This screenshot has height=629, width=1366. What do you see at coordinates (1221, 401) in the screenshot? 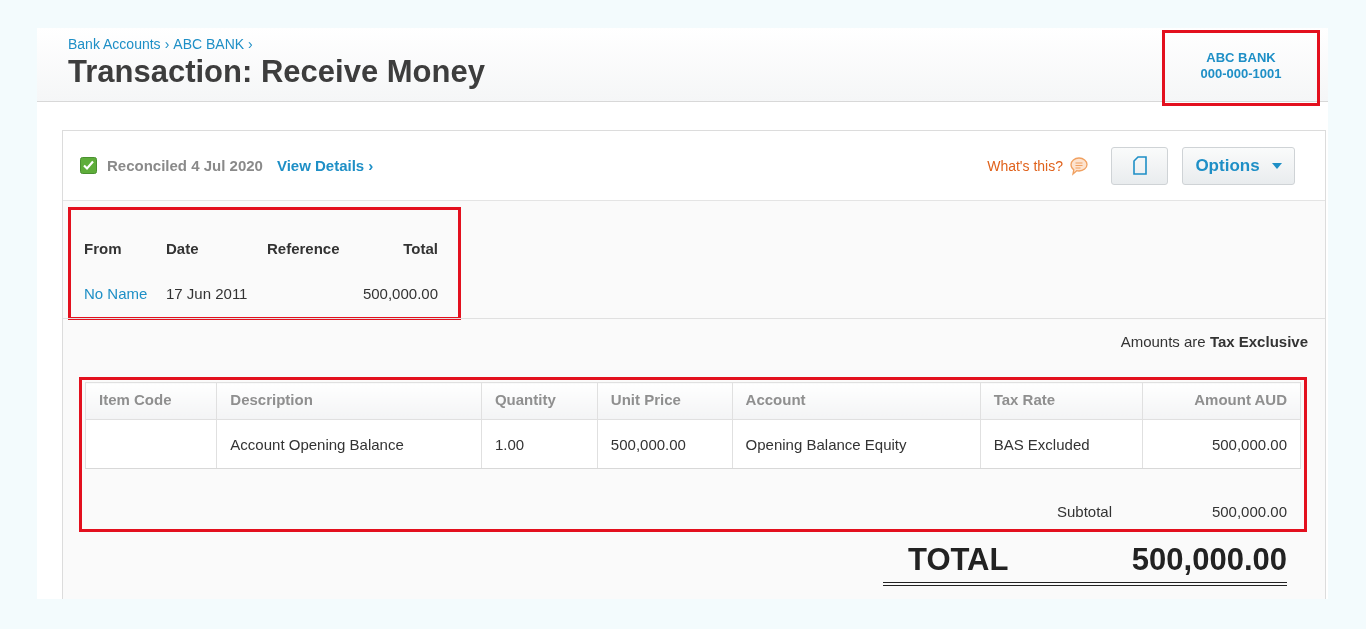
I see `column-header: Amount AUD` at bounding box center [1221, 401].